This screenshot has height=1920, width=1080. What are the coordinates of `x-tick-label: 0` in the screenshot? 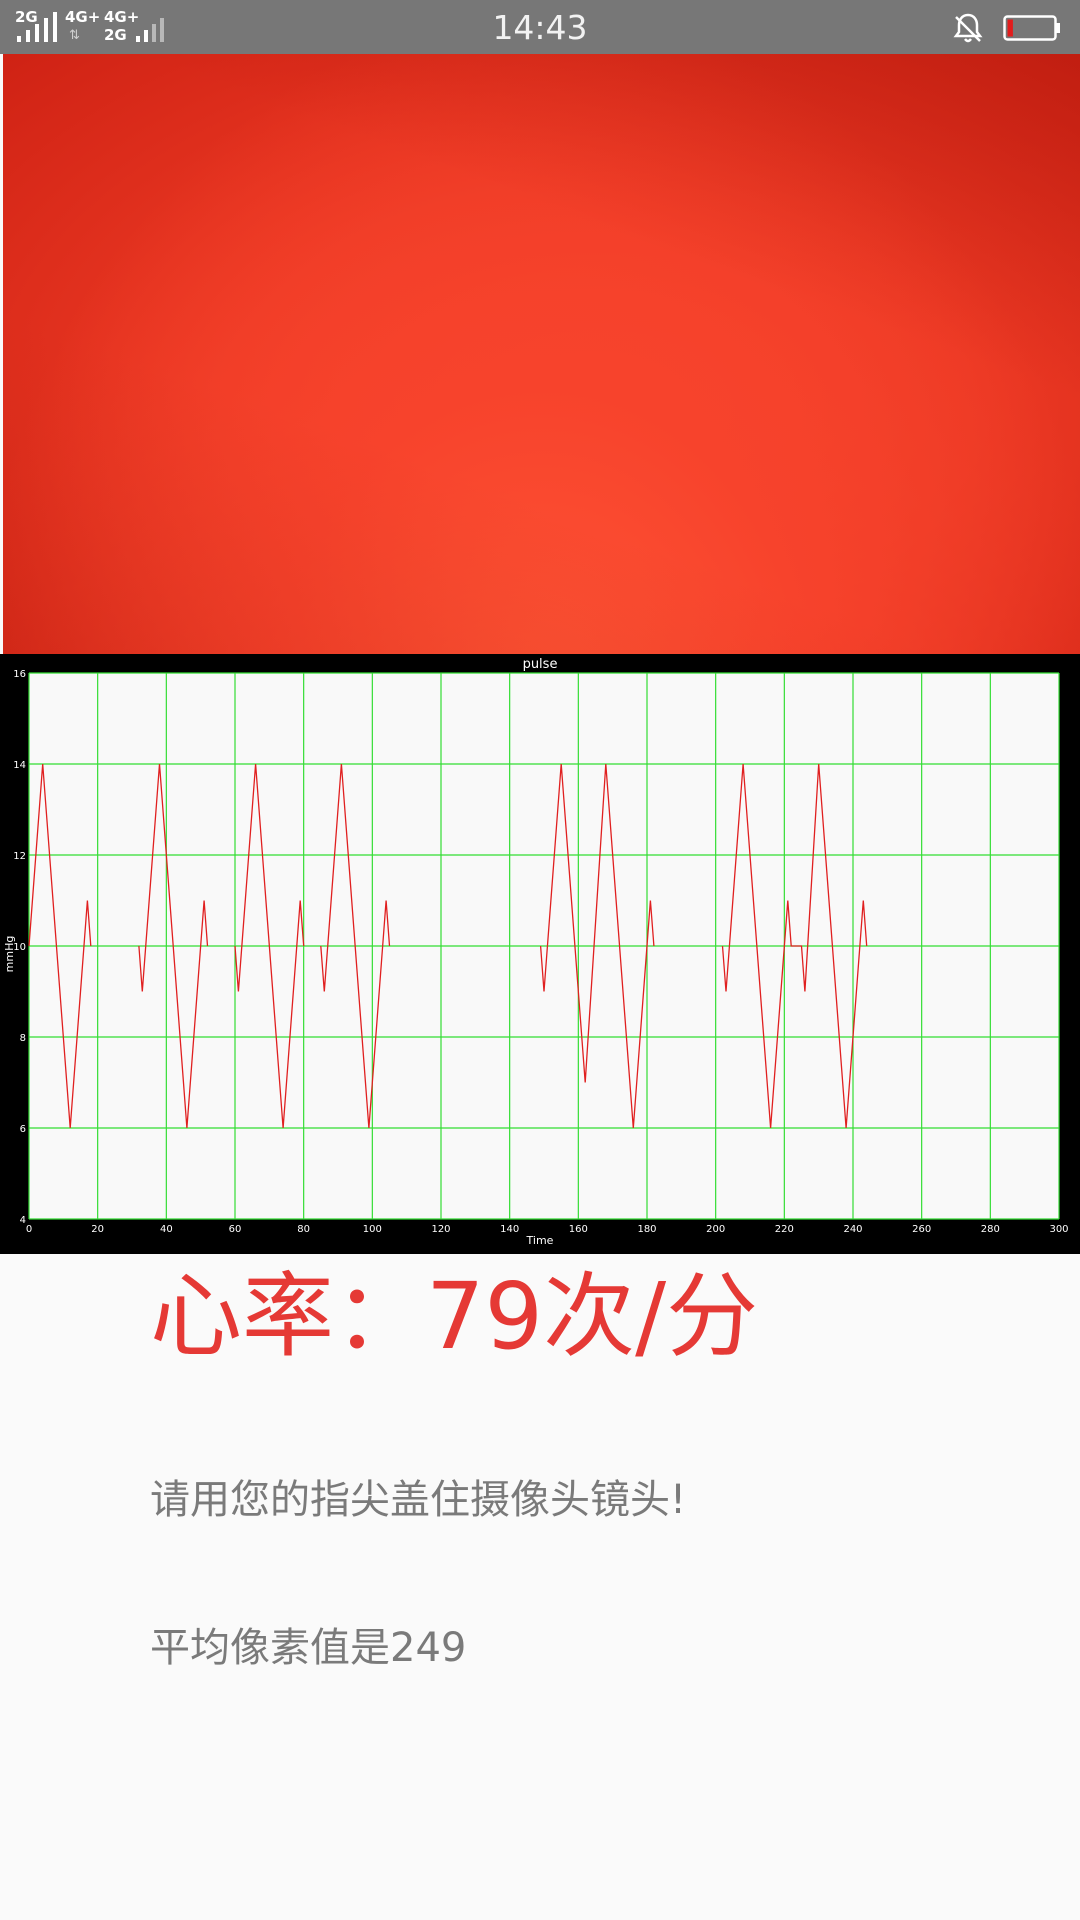 It's located at (29, 1229).